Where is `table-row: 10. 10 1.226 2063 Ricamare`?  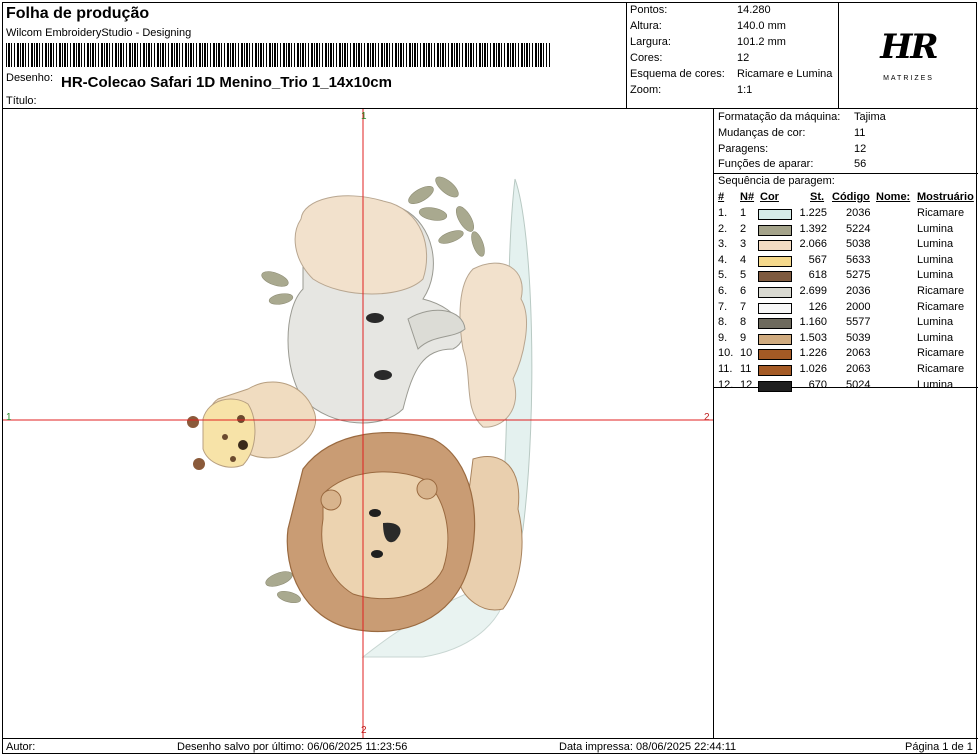
table-row: 10. 10 1.226 2063 Ricamare is located at coordinates (846, 355).